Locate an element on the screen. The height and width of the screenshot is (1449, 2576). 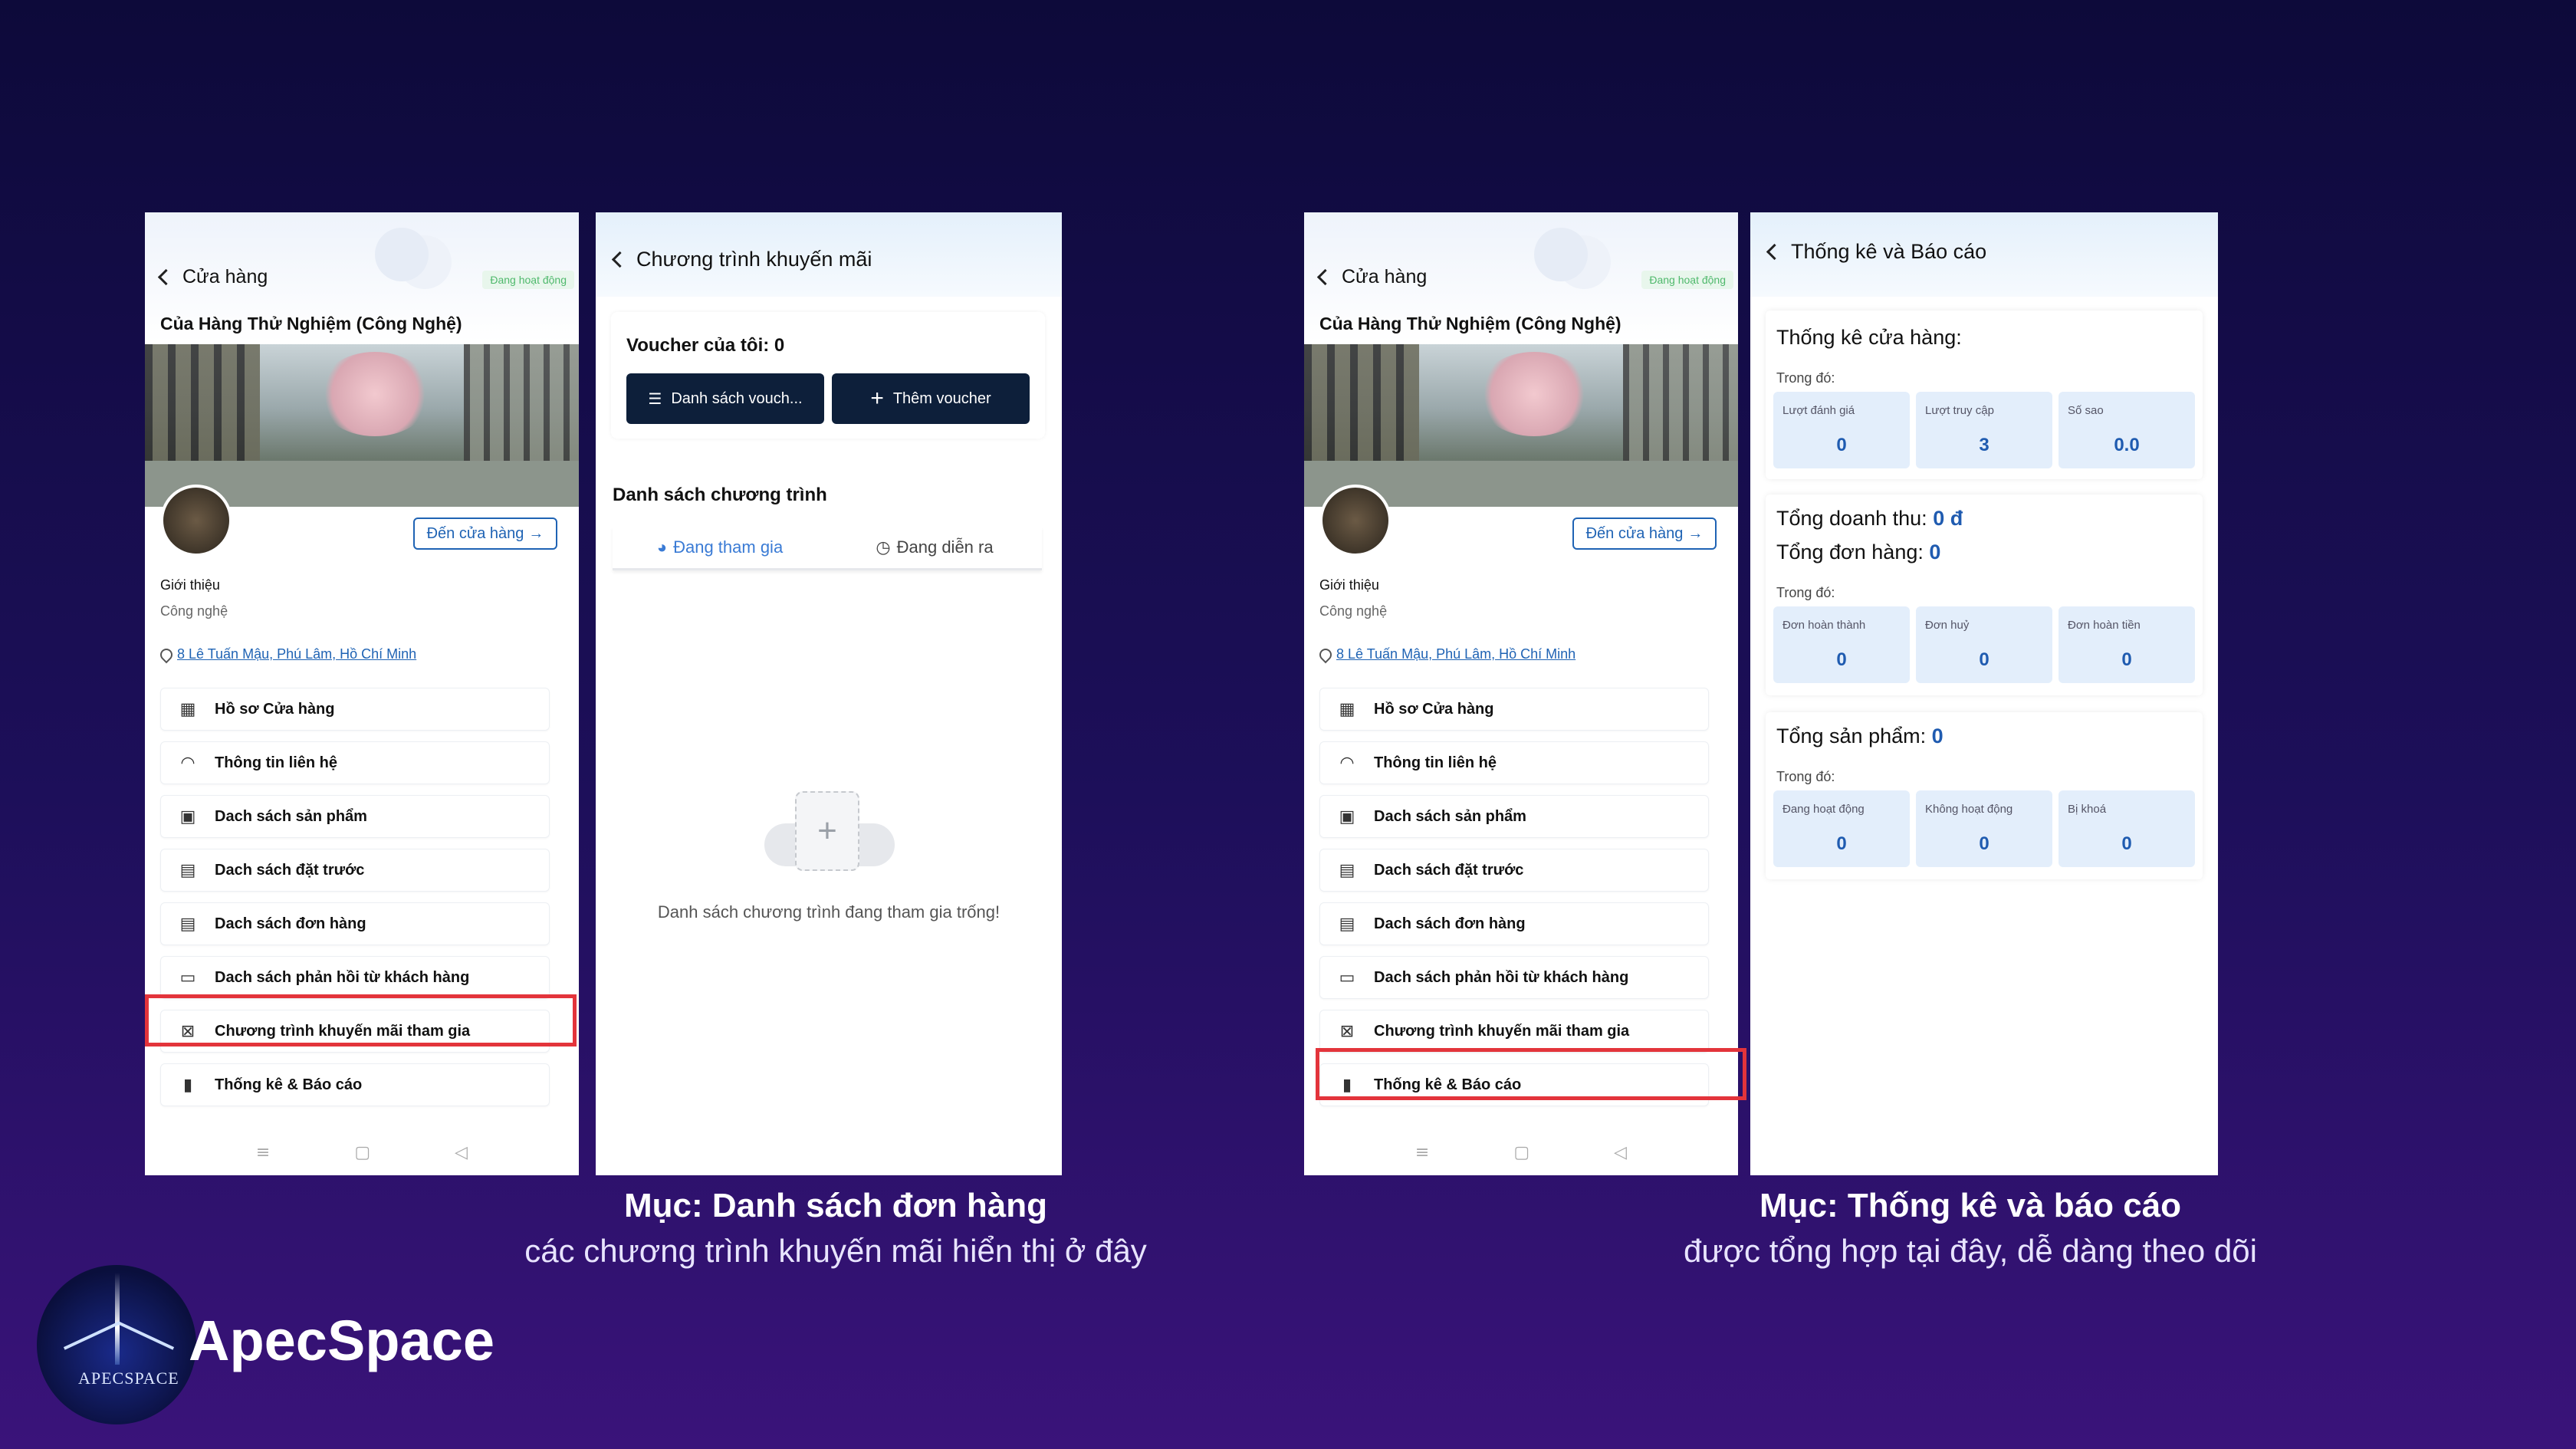
stat-label: Đơn hoàn thành is located at coordinates (1824, 626).